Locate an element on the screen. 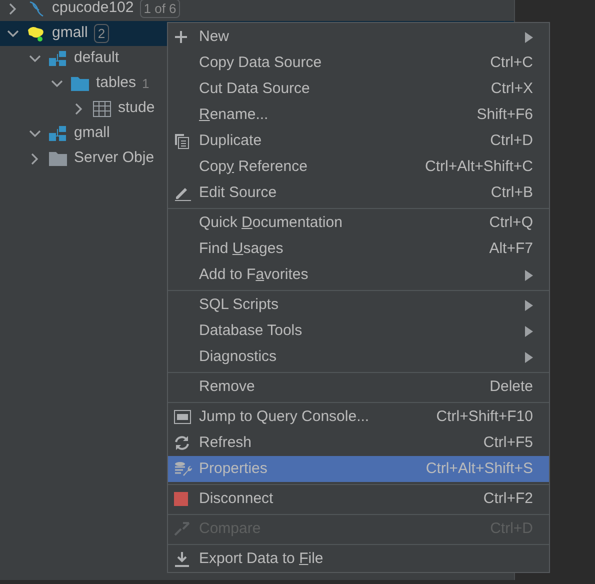 The height and width of the screenshot is (584, 595). node-label: tables is located at coordinates (116, 83).